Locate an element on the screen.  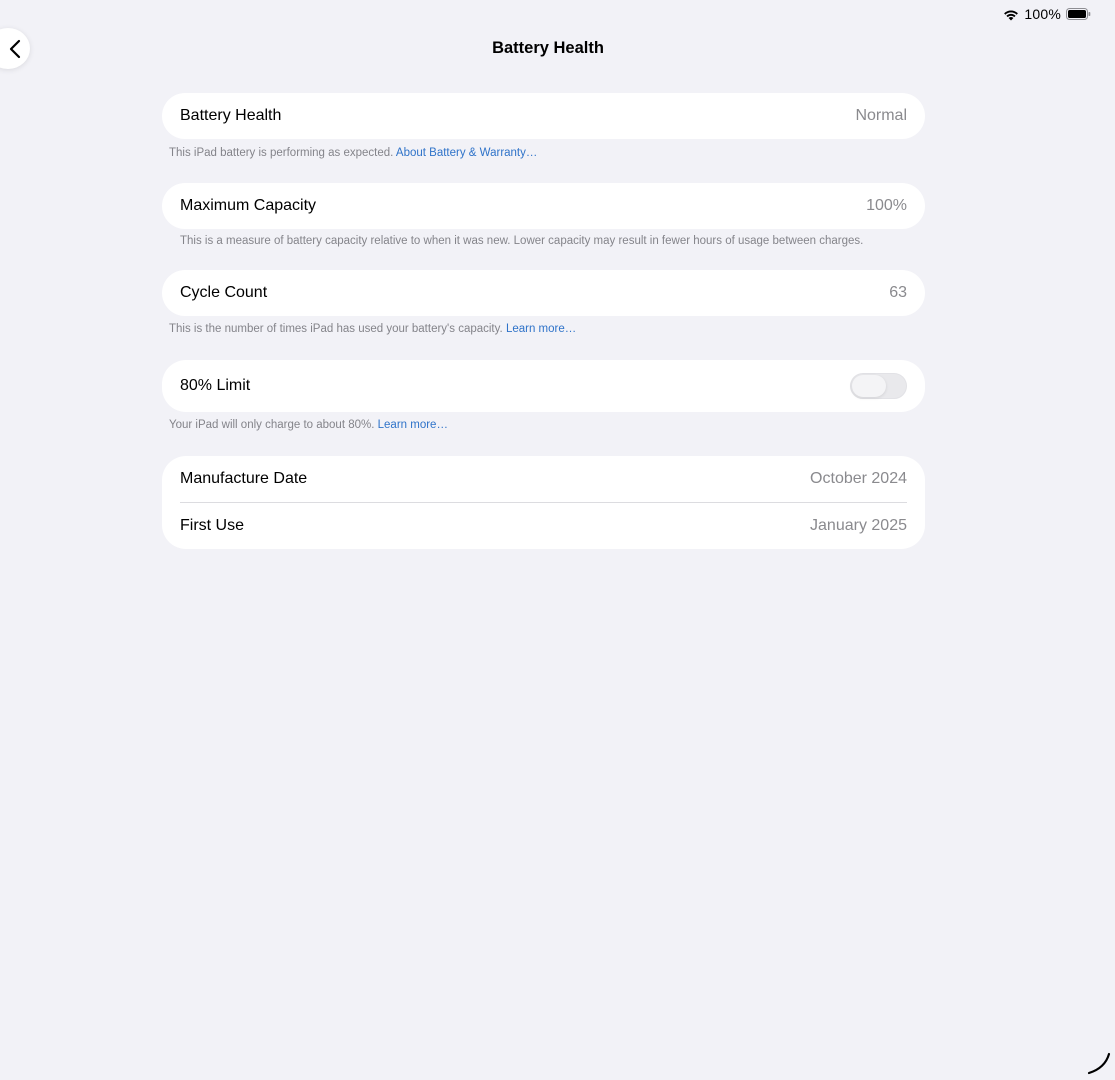
maximum-capacity-value: 100% is located at coordinates (886, 205).